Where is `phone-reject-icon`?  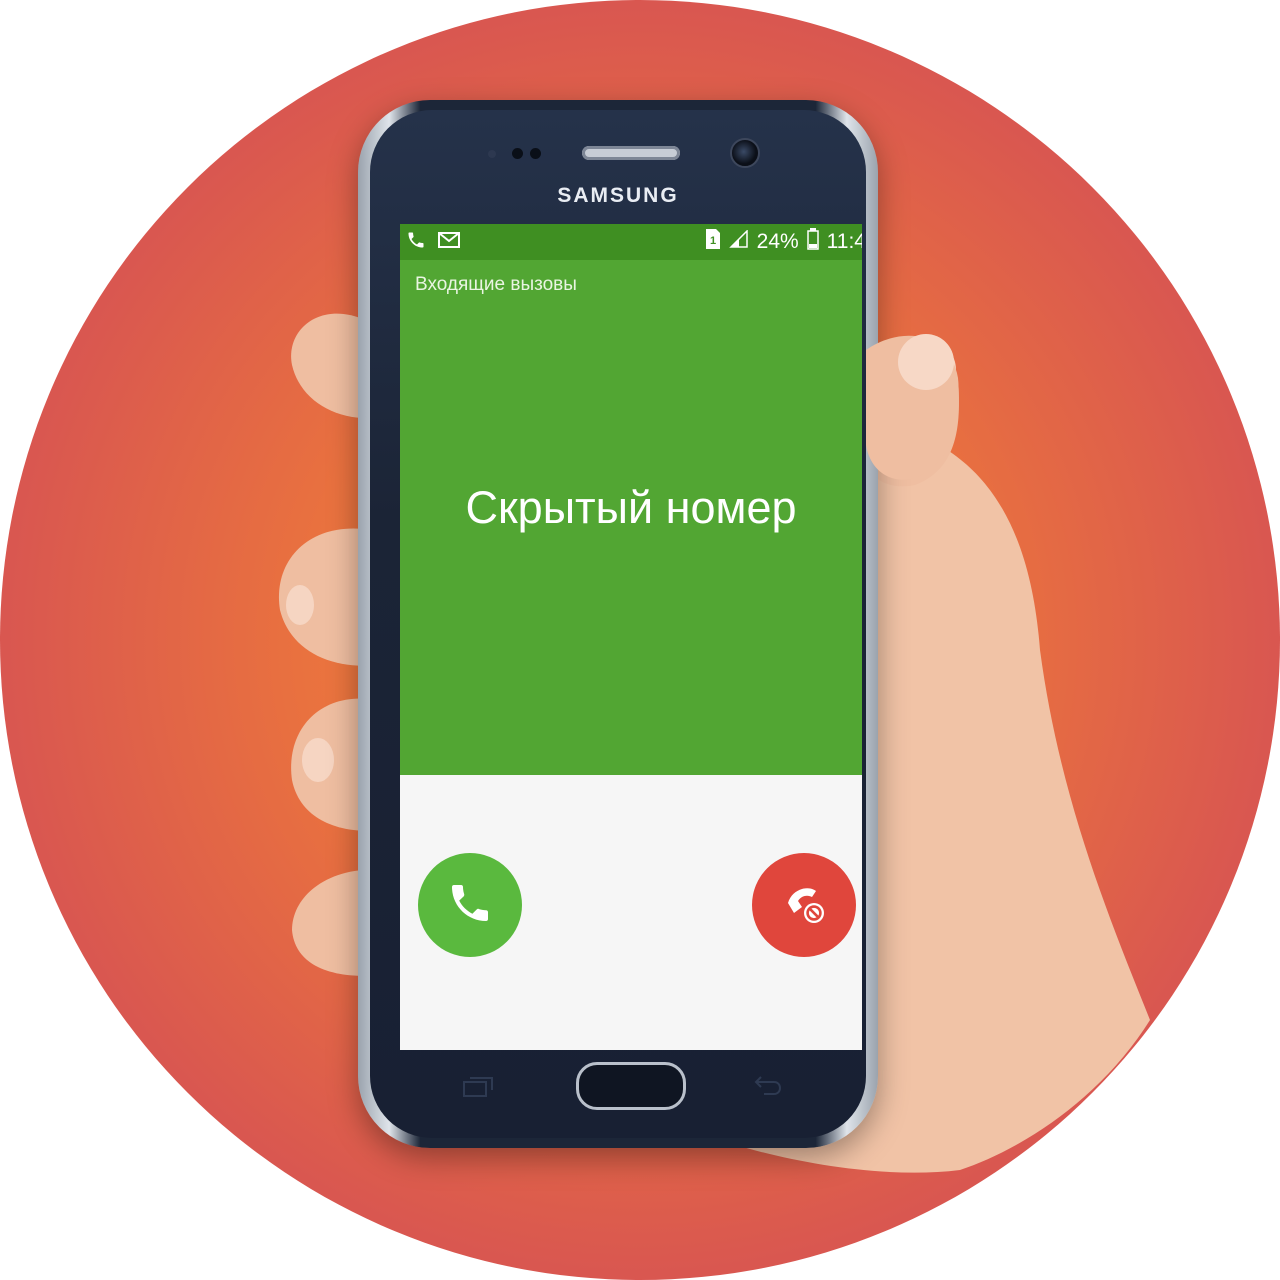
phone-reject-icon is located at coordinates (804, 905).